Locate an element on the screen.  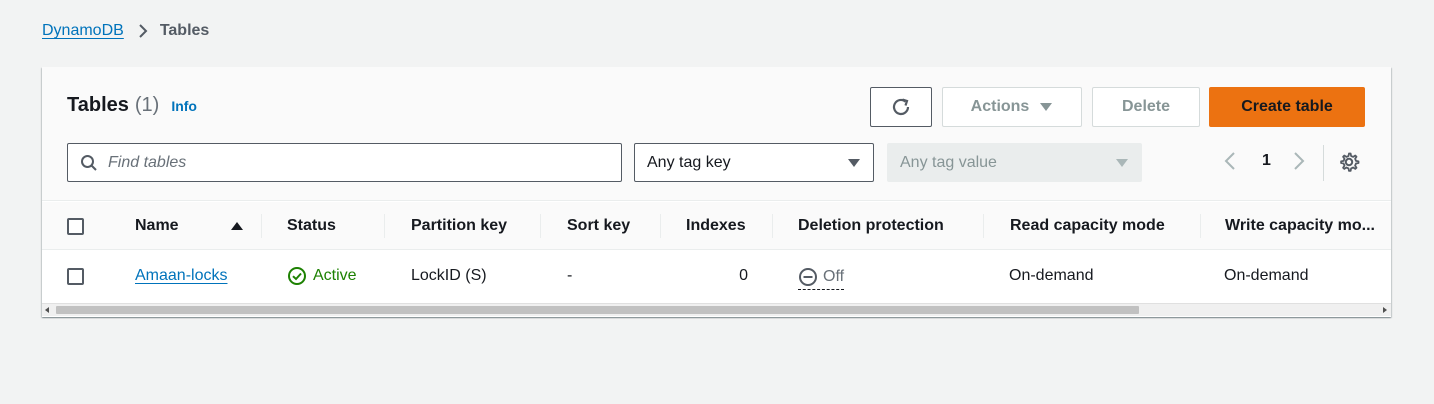
tag-value-select: Any tag value is located at coordinates (1014, 162).